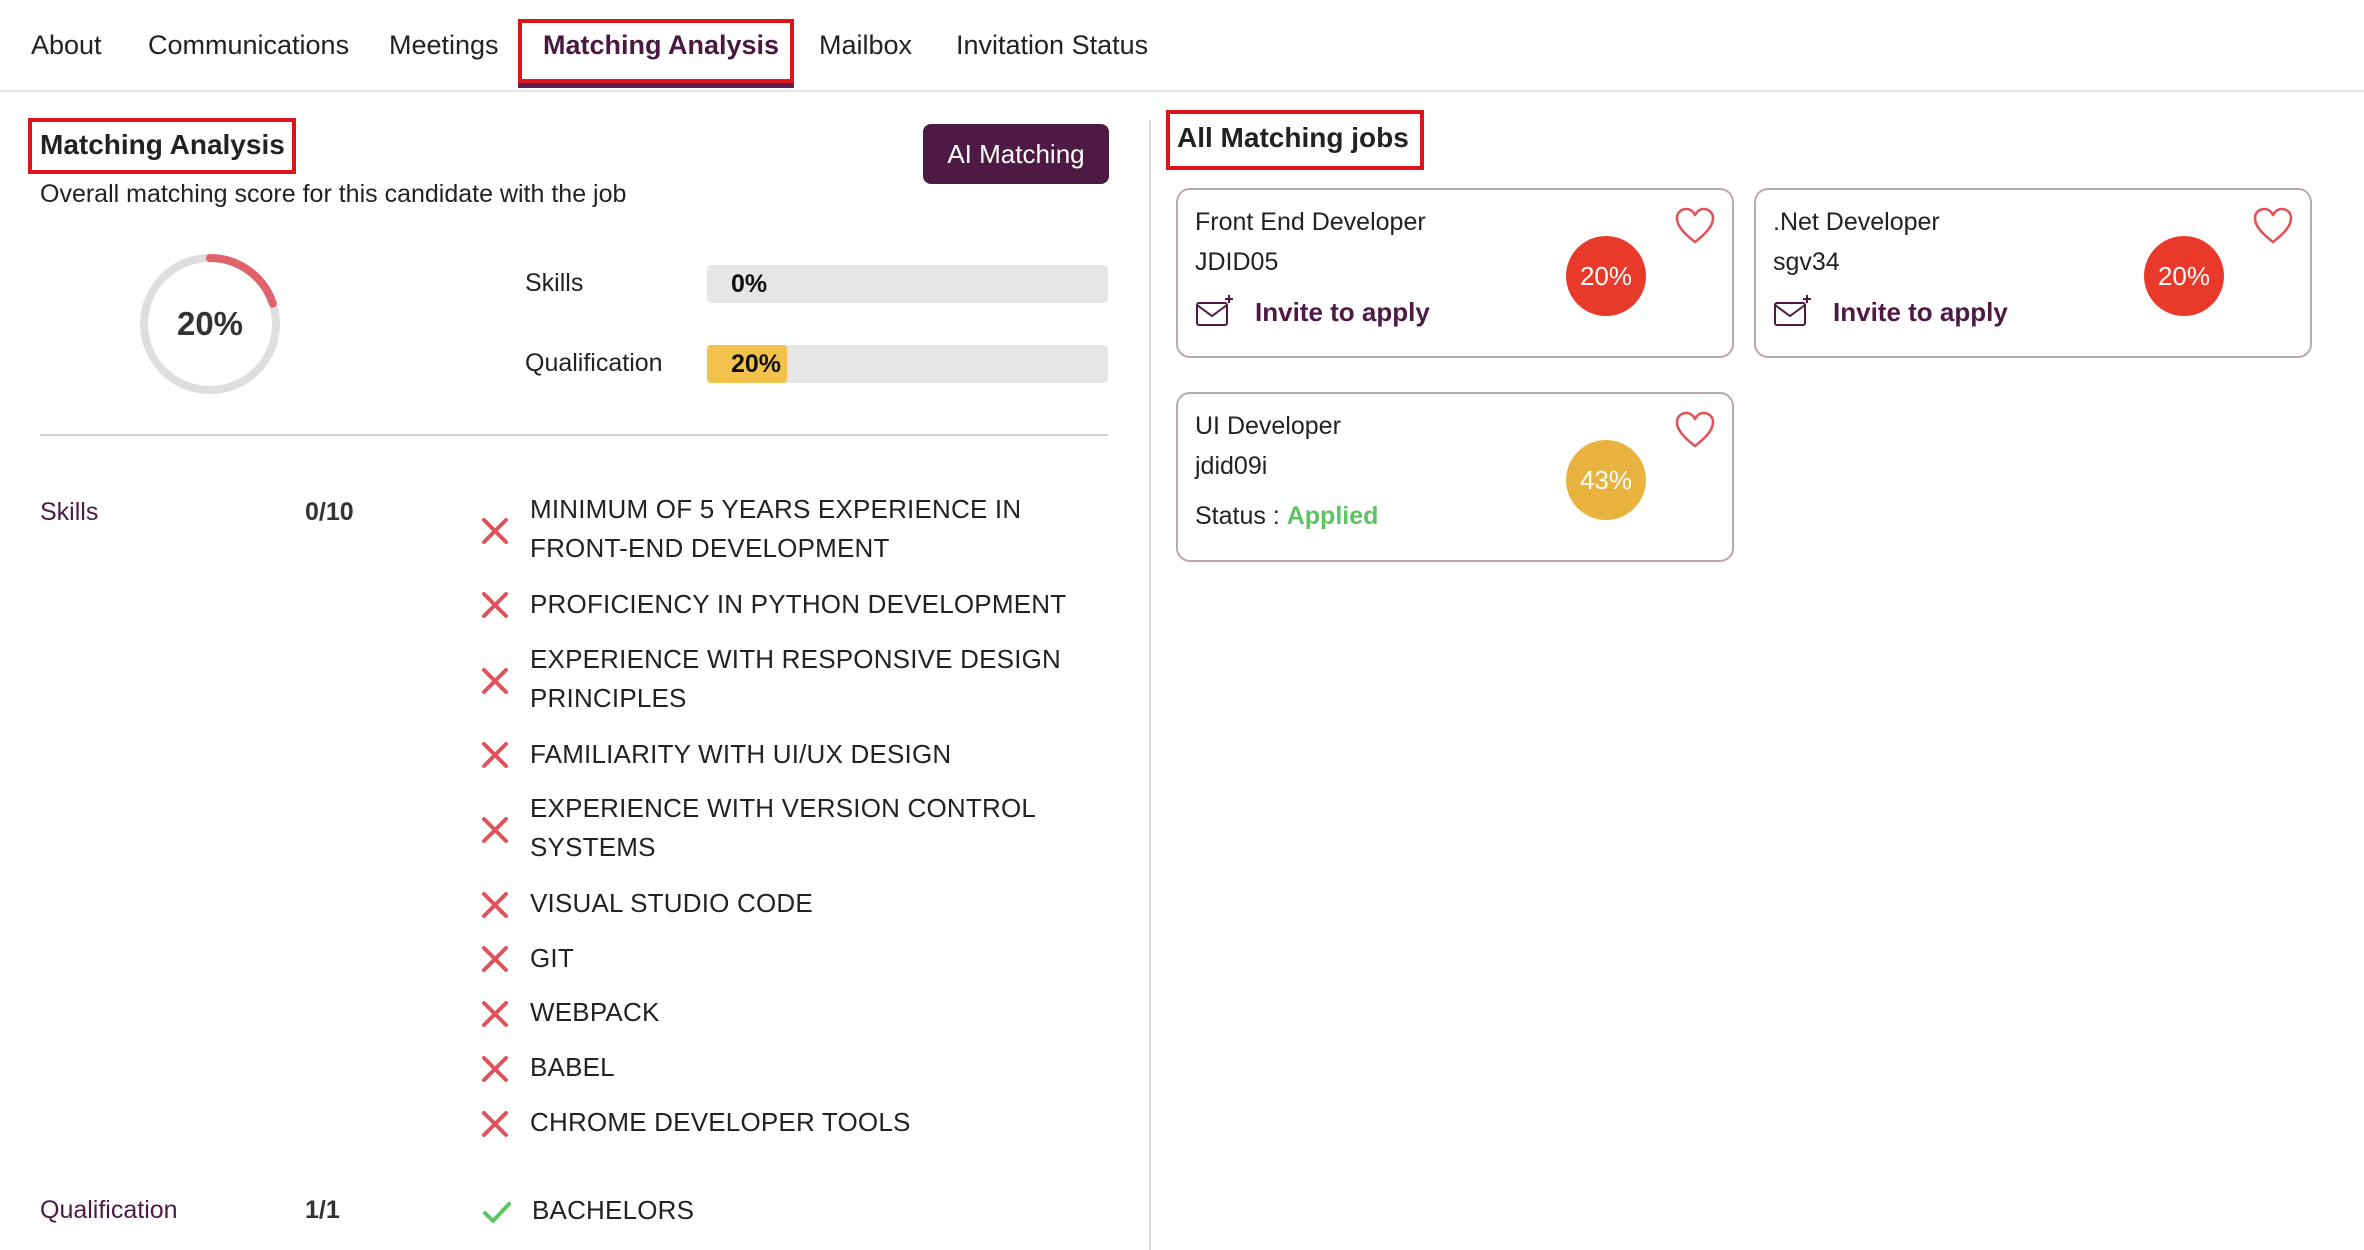 Image resolution: width=2364 pixels, height=1250 pixels. What do you see at coordinates (656, 85) in the screenshot?
I see `active-tab-indicator` at bounding box center [656, 85].